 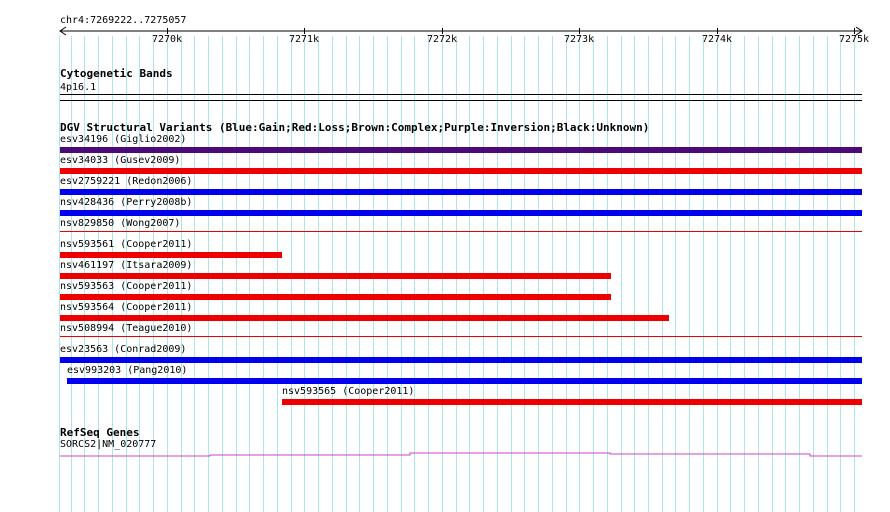 I want to click on ruler-tick-label: 7271k, so click(x=304, y=39).